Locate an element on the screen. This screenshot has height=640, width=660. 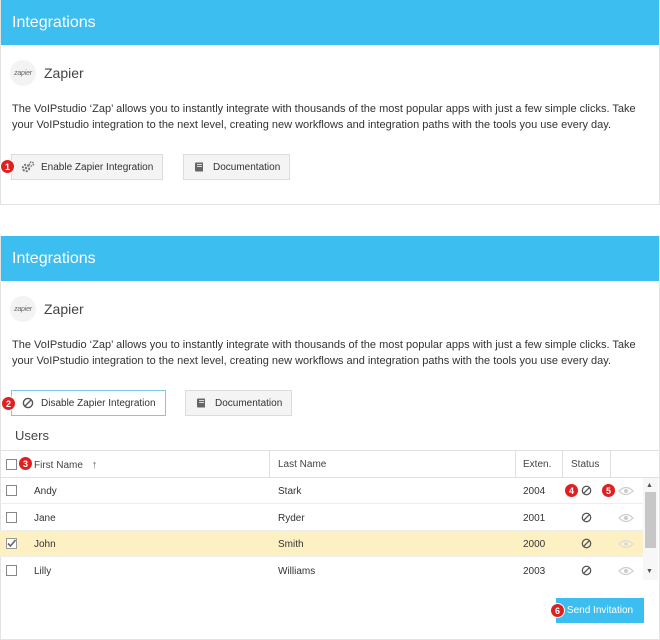
col-extension: Exten. is located at coordinates (537, 464).